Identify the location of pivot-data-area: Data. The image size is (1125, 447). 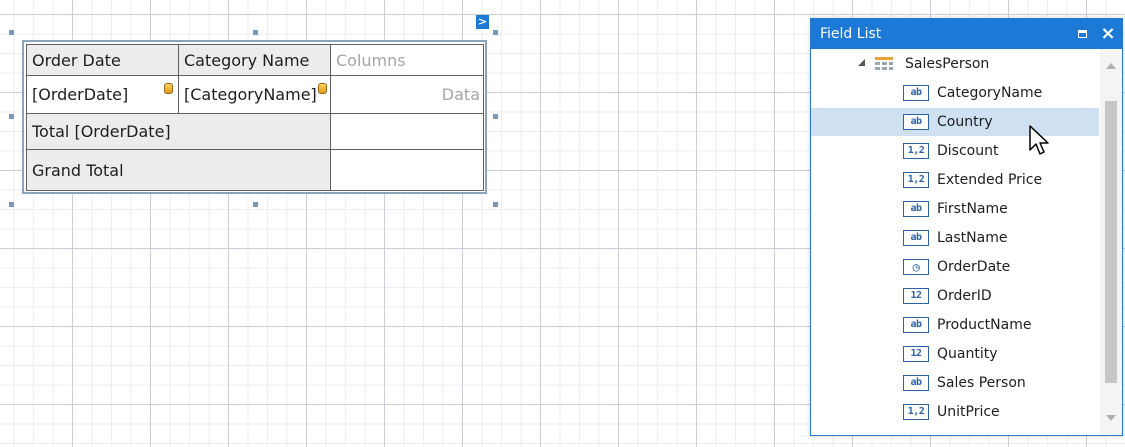
(407, 94).